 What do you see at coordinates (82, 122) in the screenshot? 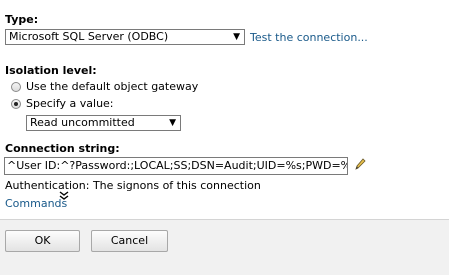
I see `isolation-select-value: Read uncommitted` at bounding box center [82, 122].